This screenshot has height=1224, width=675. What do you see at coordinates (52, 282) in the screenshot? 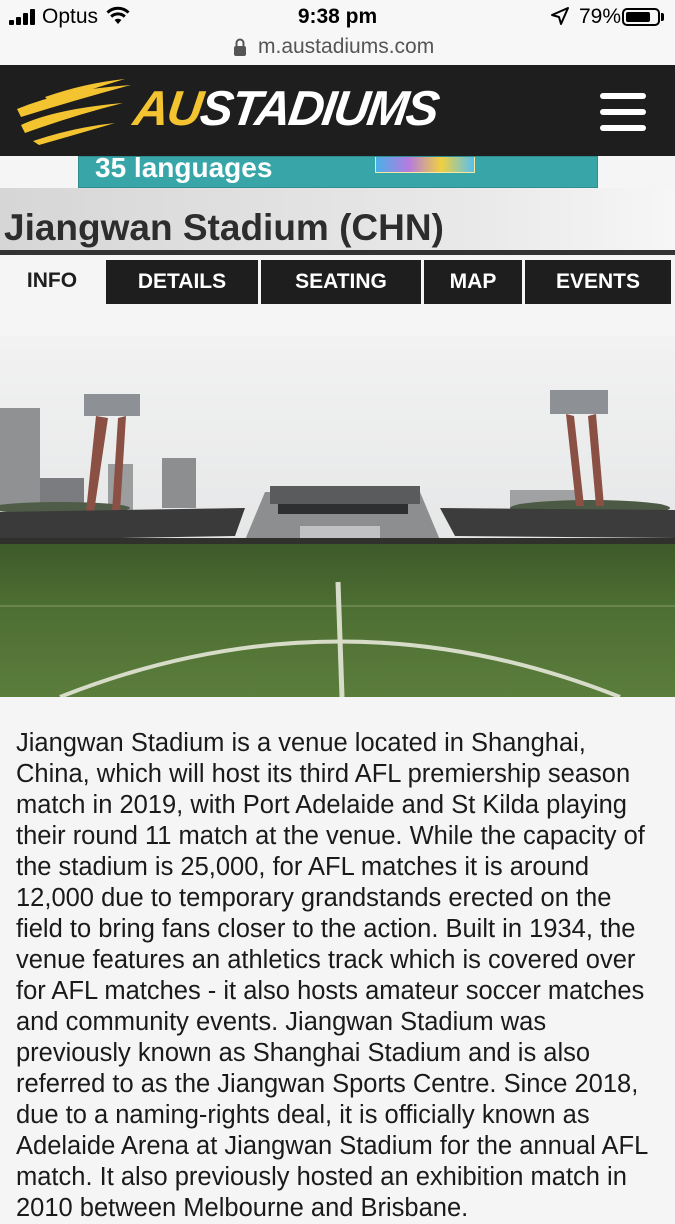
I see `tab-info: INFO` at bounding box center [52, 282].